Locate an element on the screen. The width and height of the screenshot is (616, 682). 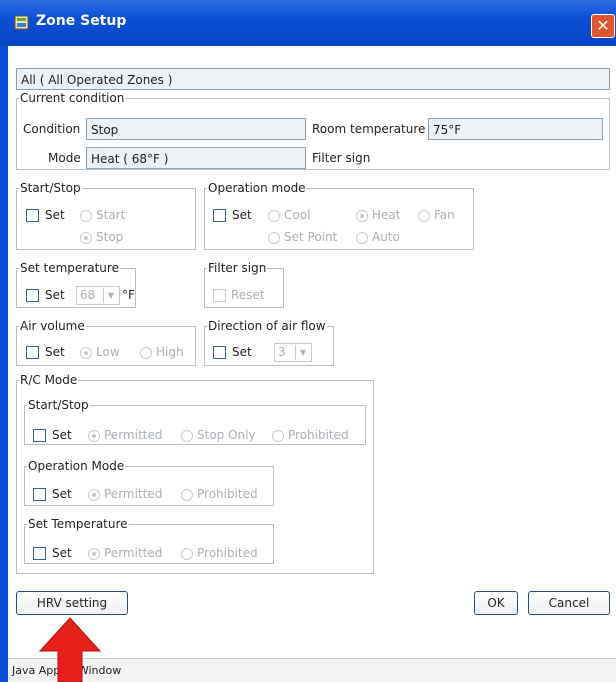
filter-sign-status-label: Filter sign is located at coordinates (341, 158).